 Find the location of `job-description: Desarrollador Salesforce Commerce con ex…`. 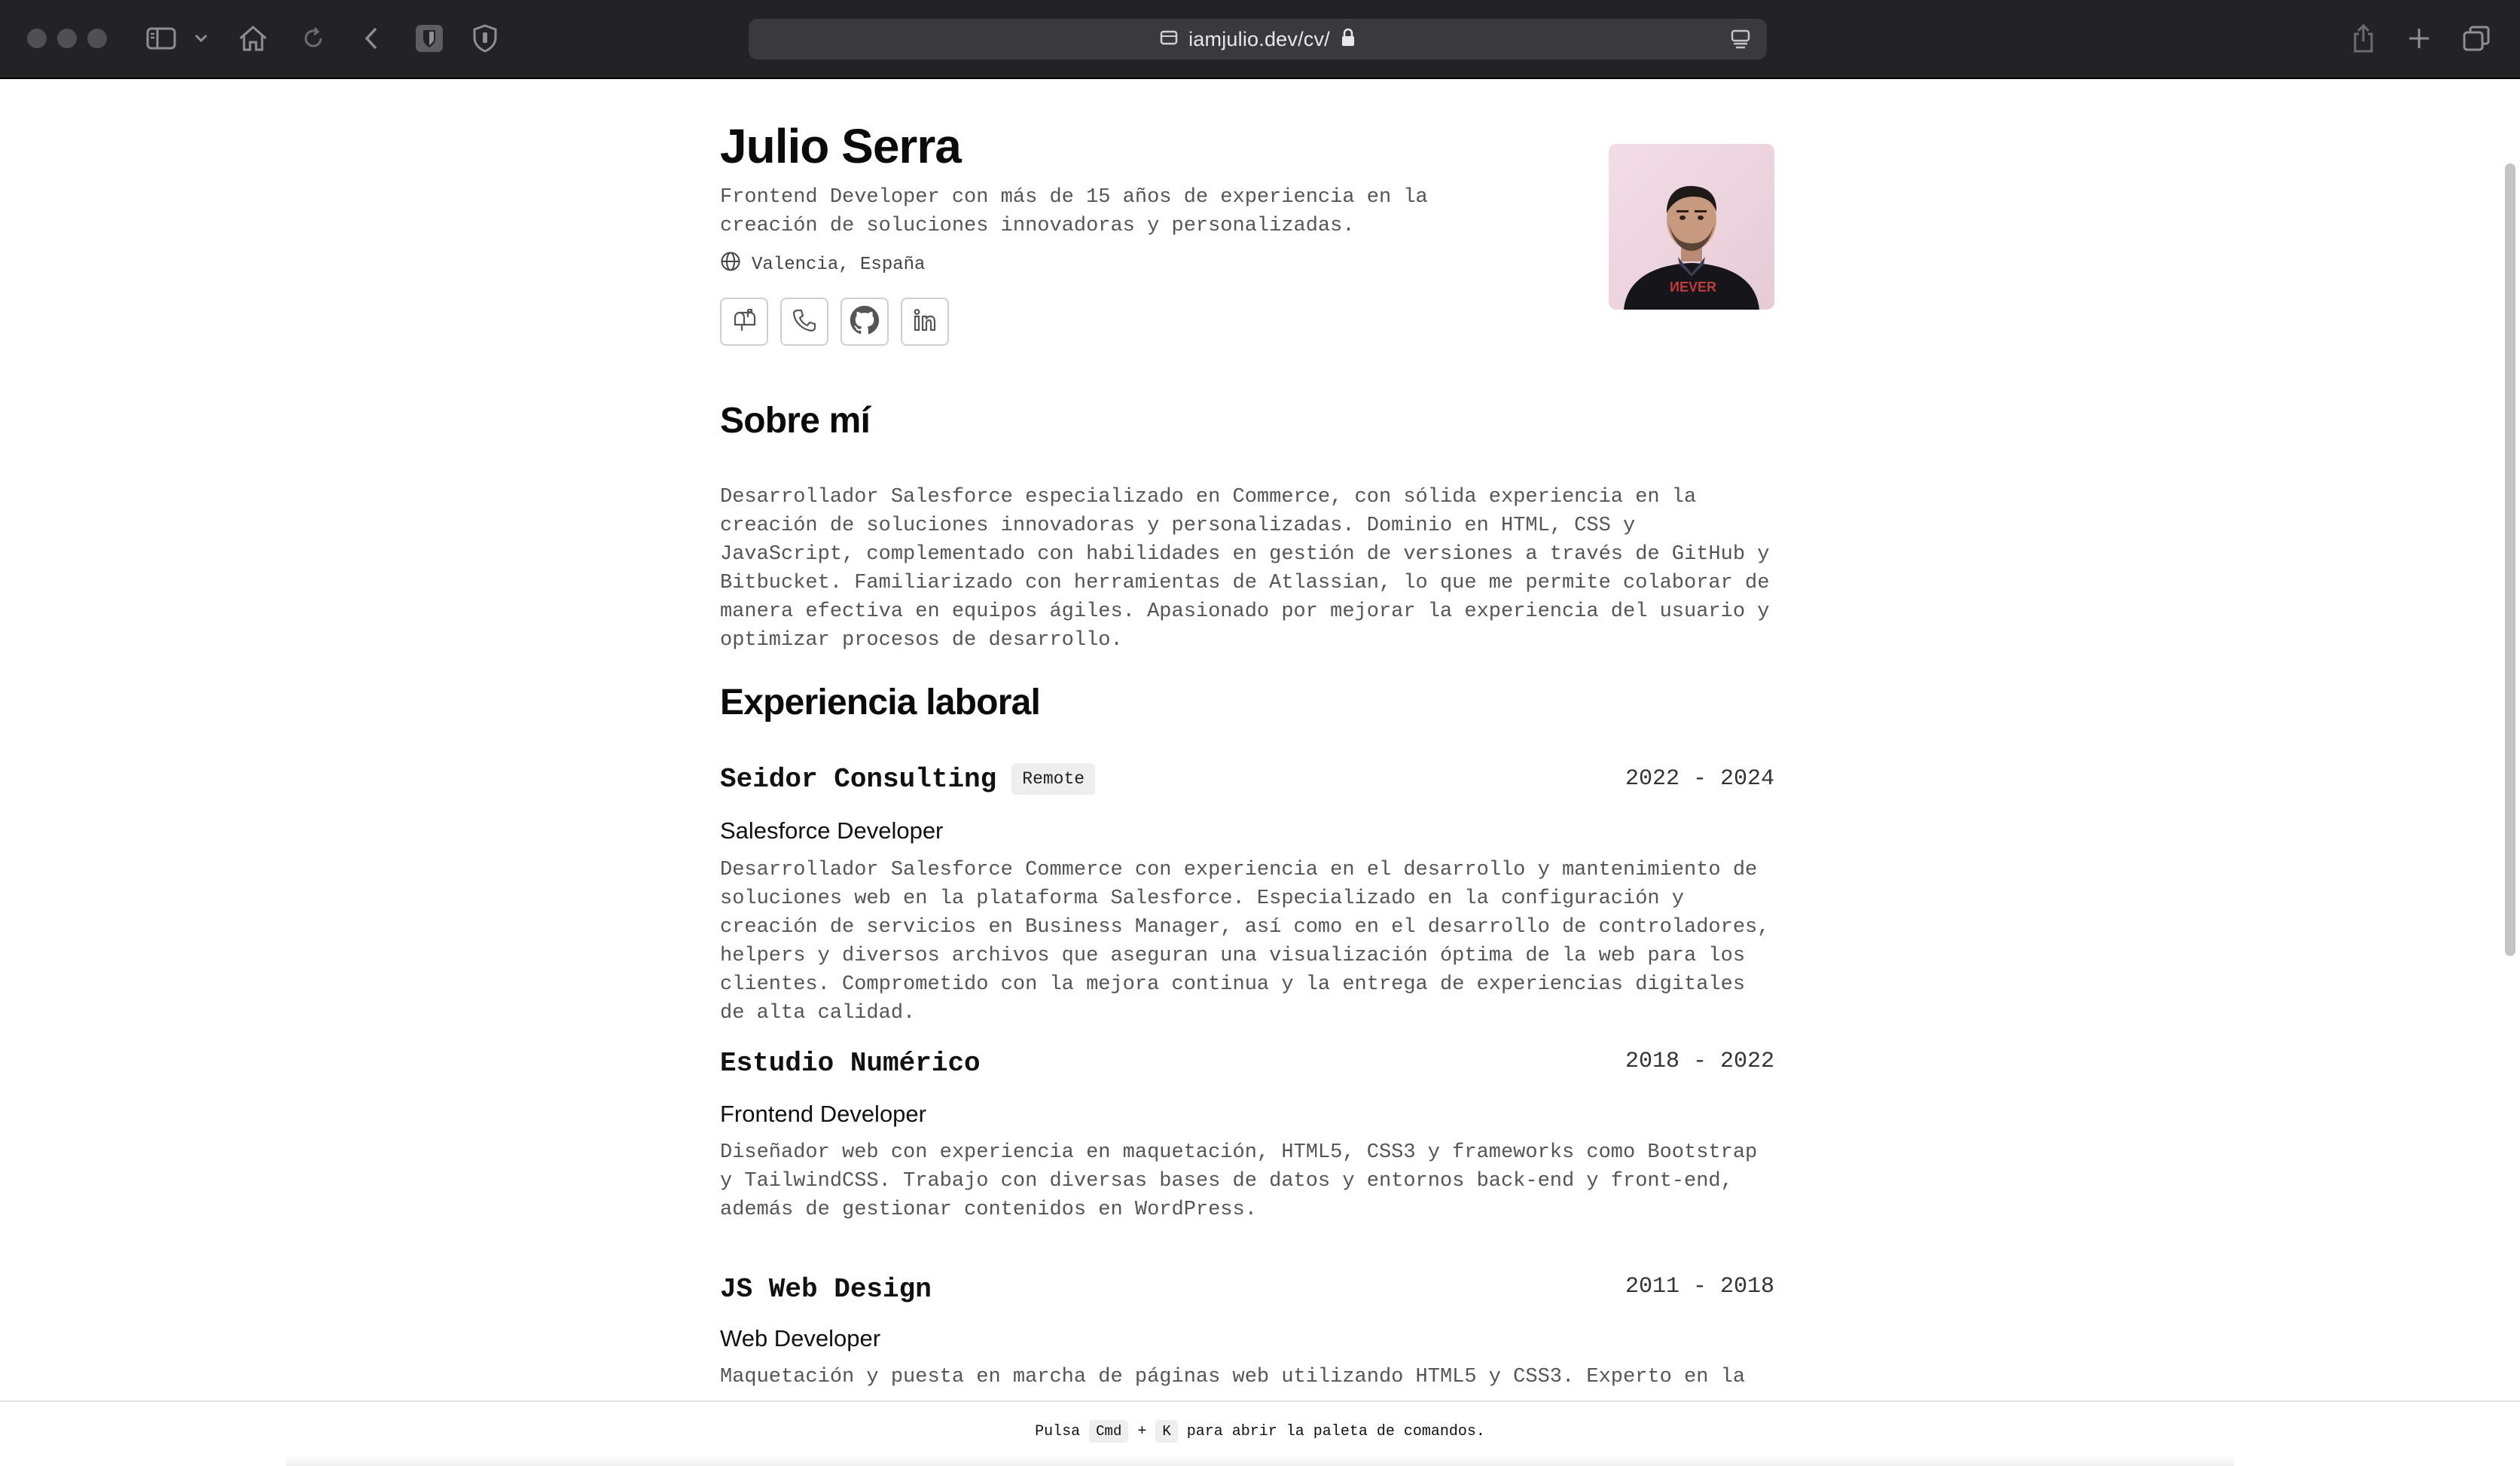

job-description: Desarrollador Salesforce Commerce con ex… is located at coordinates (1245, 942).